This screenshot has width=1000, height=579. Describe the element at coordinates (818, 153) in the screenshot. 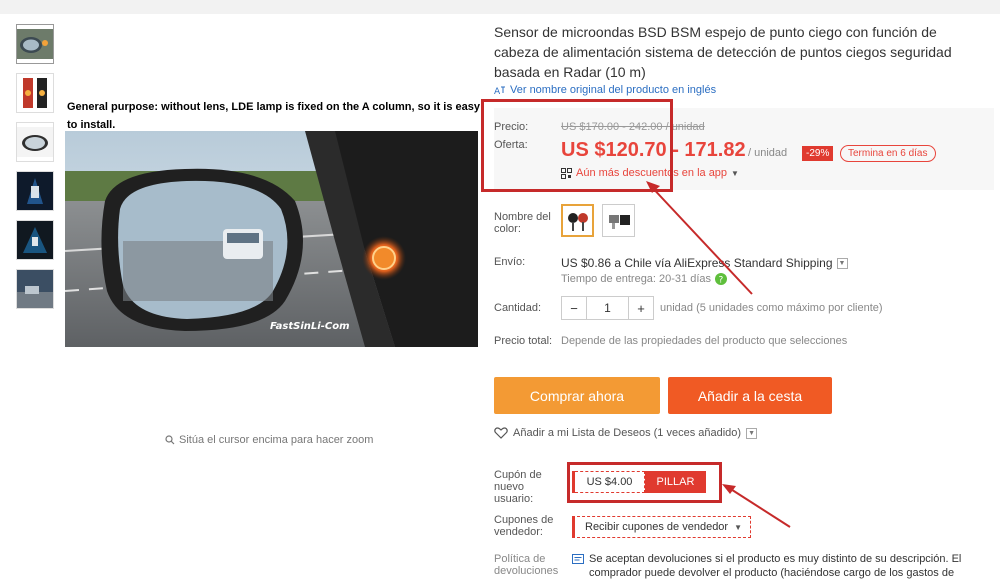

I see `discount-badge: -29%` at that location.